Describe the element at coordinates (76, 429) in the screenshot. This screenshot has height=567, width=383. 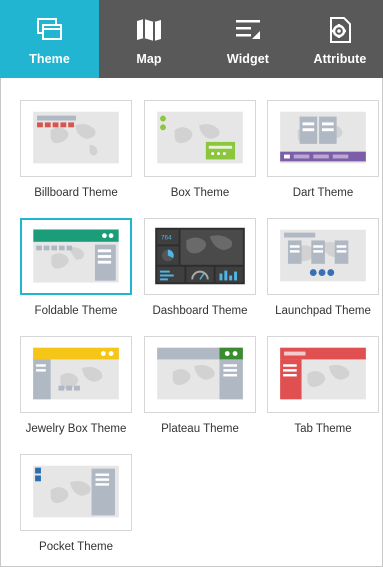
I see `theme-name: Jewelry Box Theme` at that location.